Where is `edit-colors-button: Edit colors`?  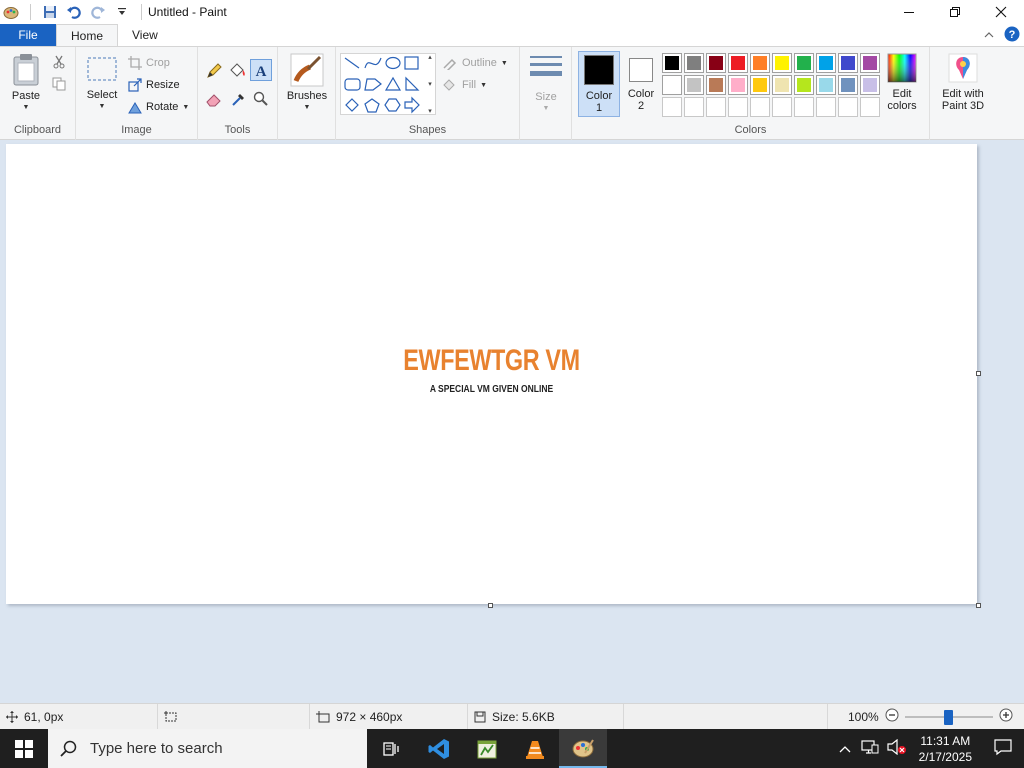 edit-colors-button: Edit colors is located at coordinates (902, 82).